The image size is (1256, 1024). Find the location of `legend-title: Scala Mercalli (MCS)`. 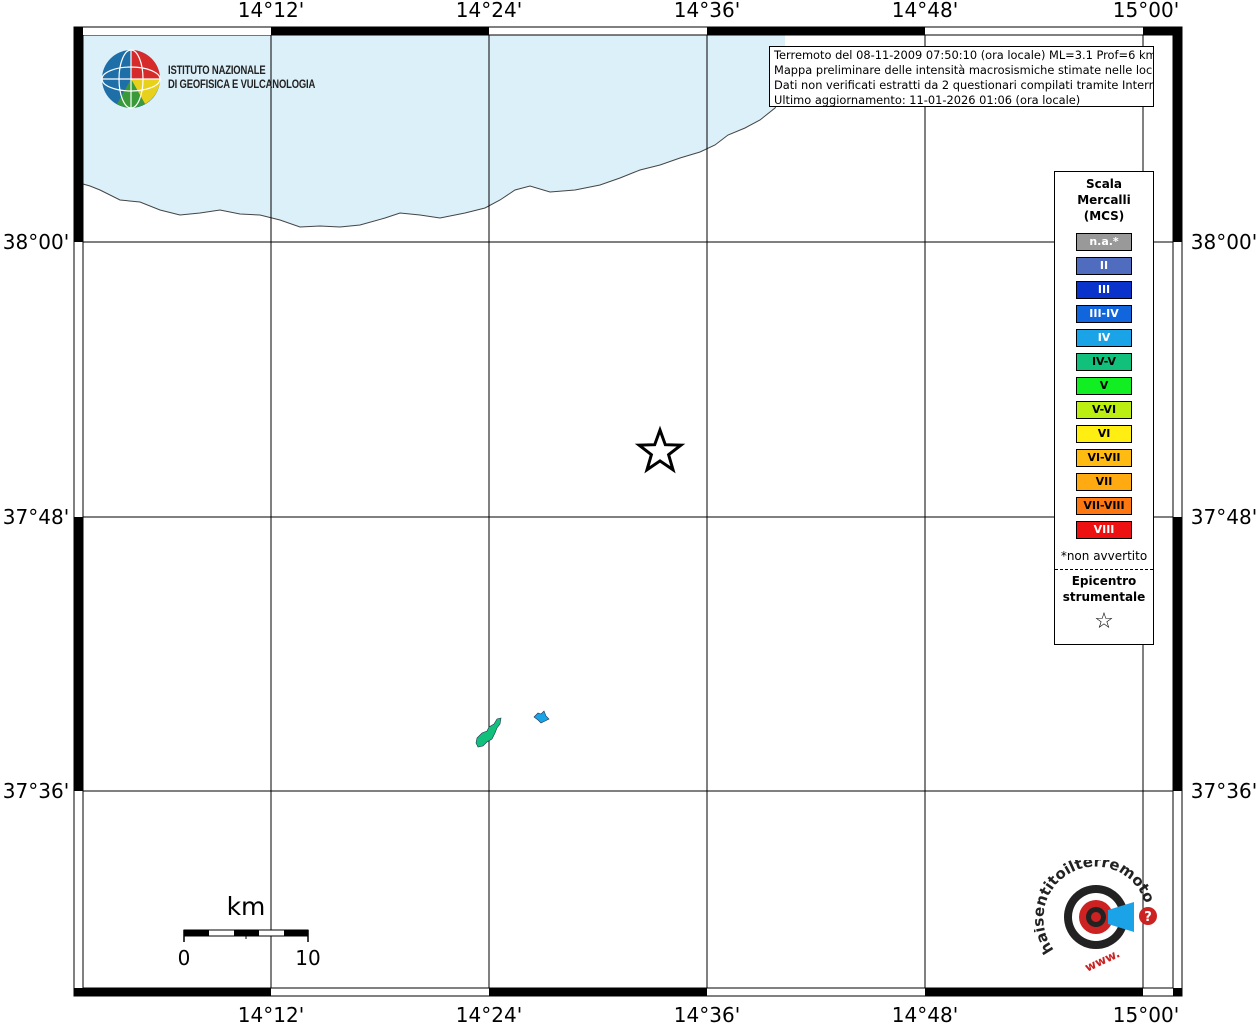

legend-title: Scala Mercalli (MCS) is located at coordinates (1104, 200).